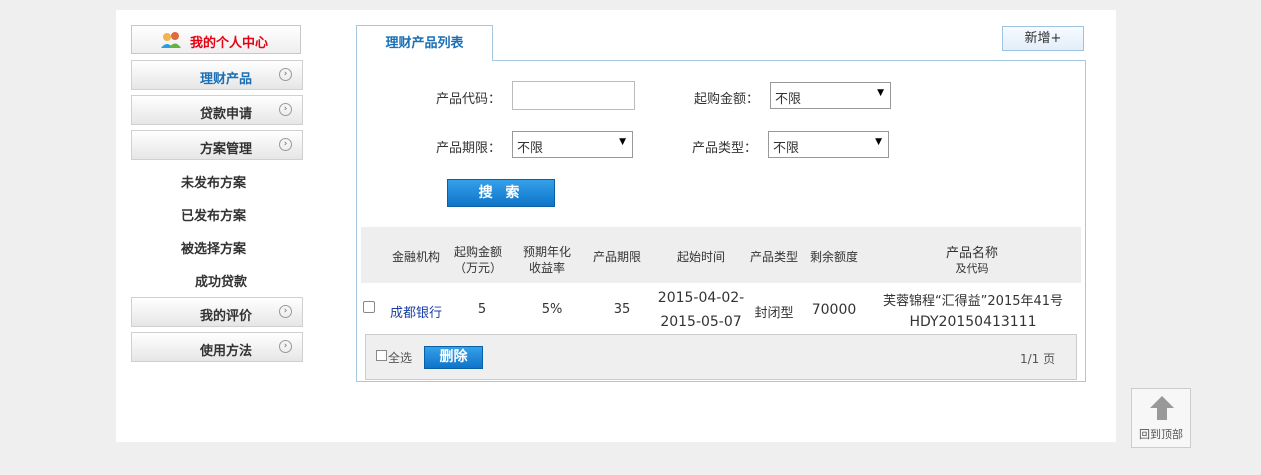 The width and height of the screenshot is (1261, 475). What do you see at coordinates (400, 357) in the screenshot?
I see `select-all-label: 全选` at bounding box center [400, 357].